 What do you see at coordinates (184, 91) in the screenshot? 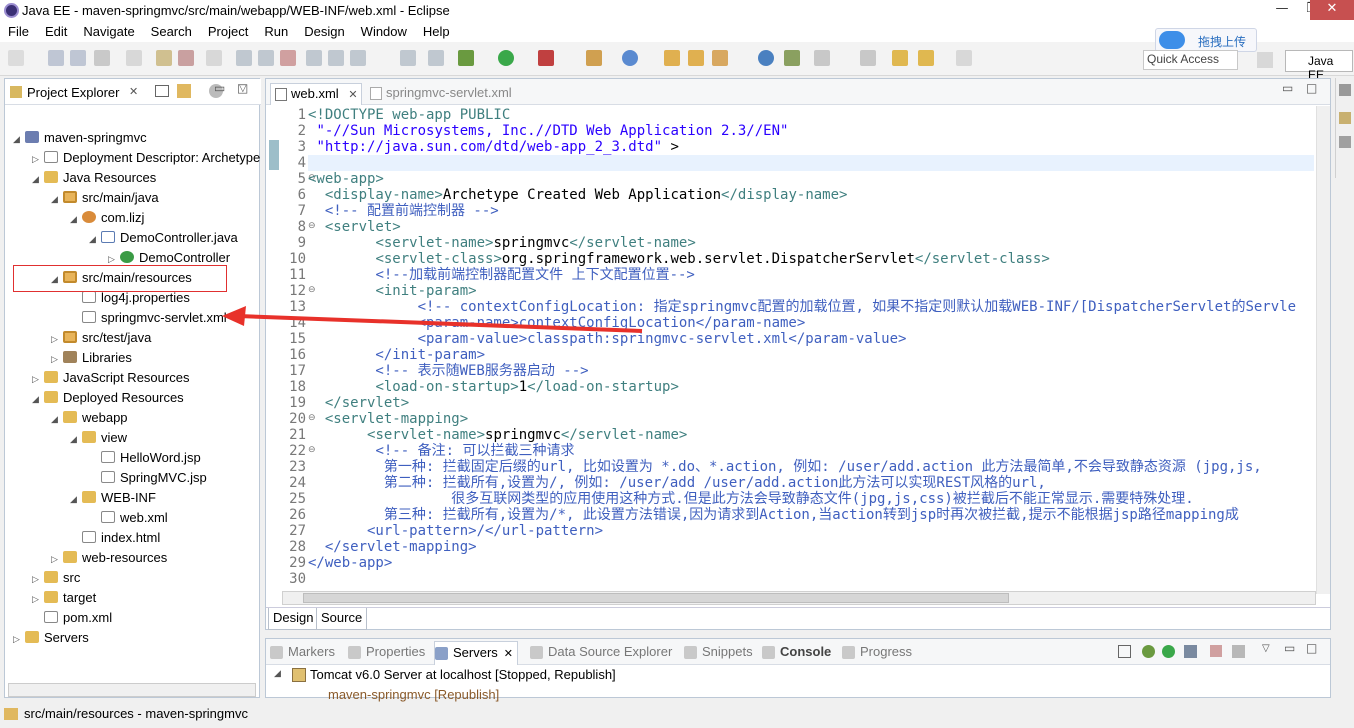
I see `link-editor-icon` at bounding box center [184, 91].